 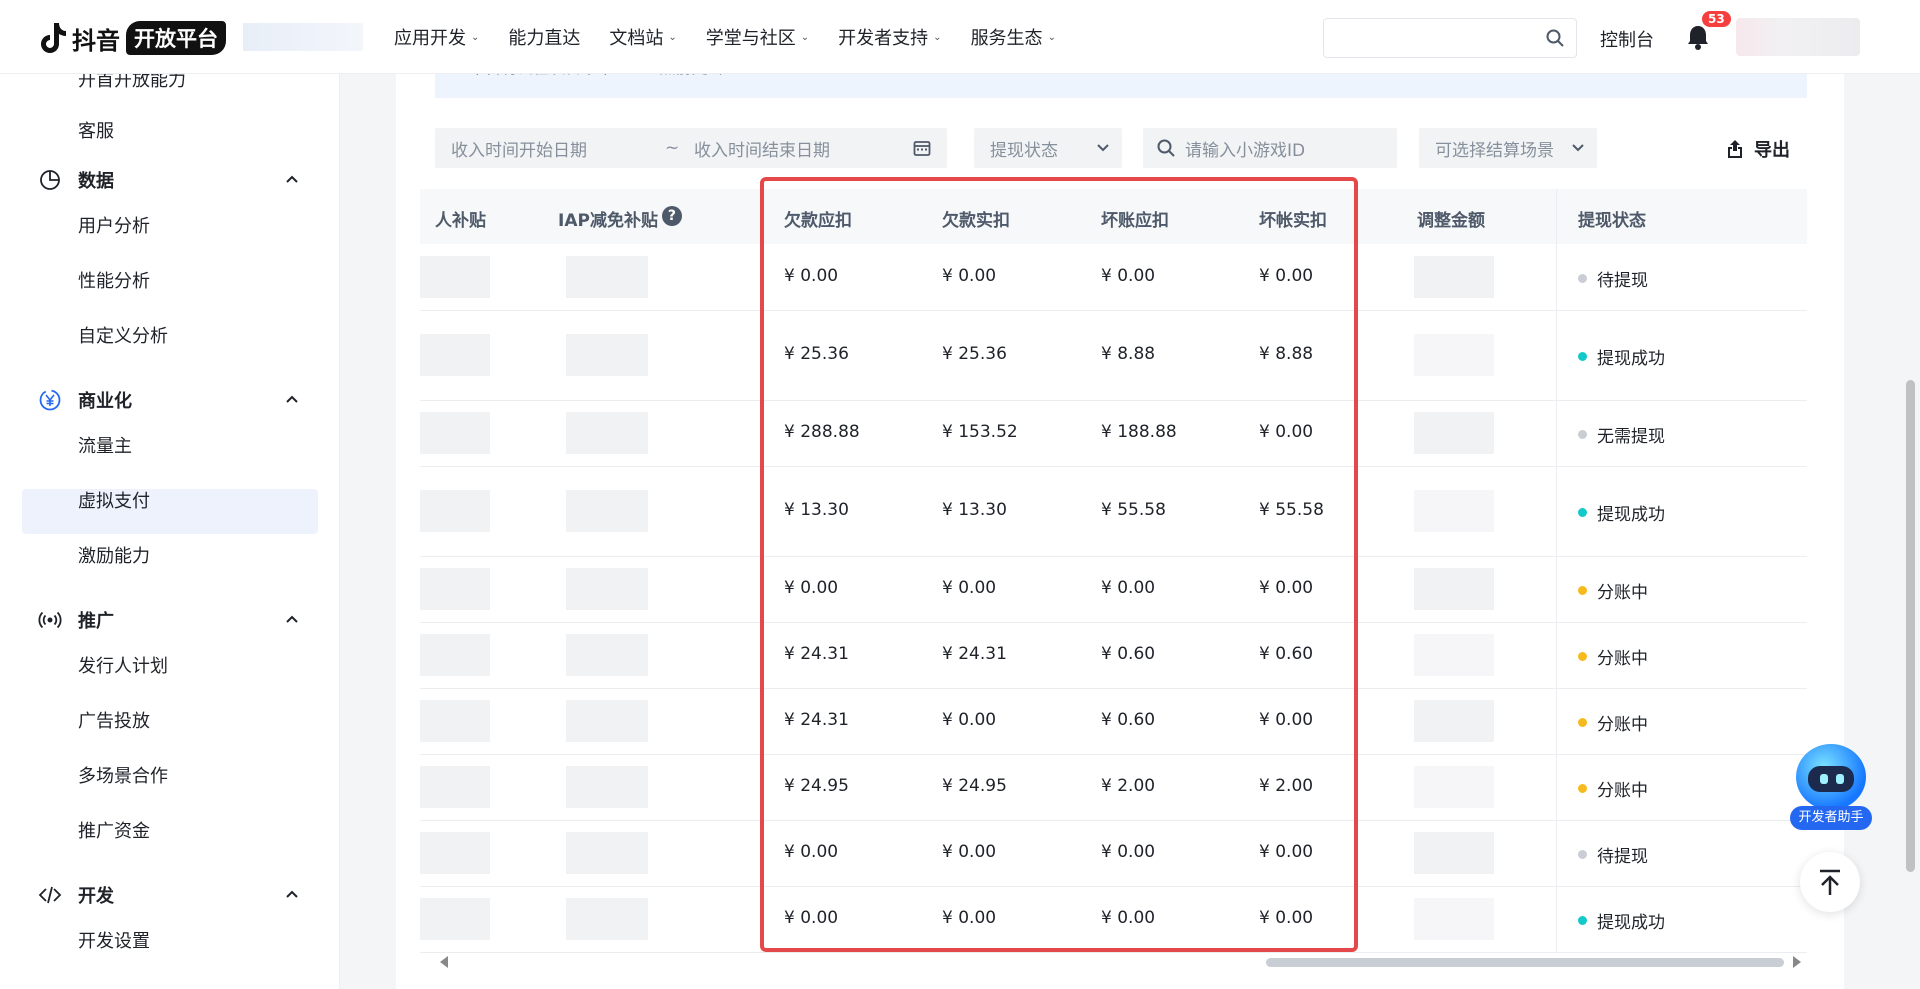 I want to click on sidebar-item: 用户分析, so click(x=114, y=225).